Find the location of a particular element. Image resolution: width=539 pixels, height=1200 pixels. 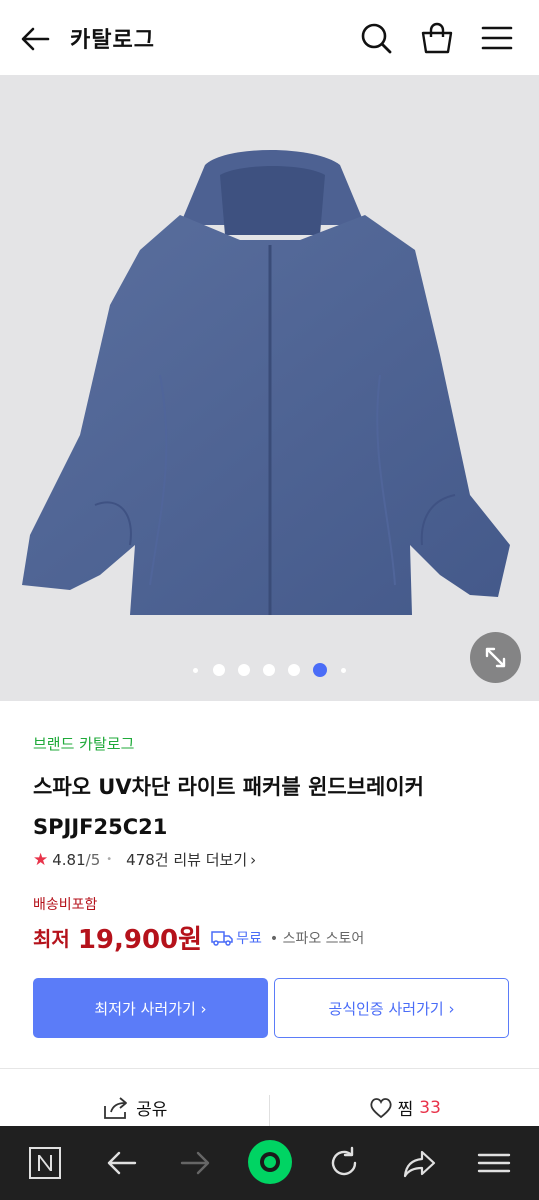

shipping-free: 무료 is located at coordinates (249, 938).